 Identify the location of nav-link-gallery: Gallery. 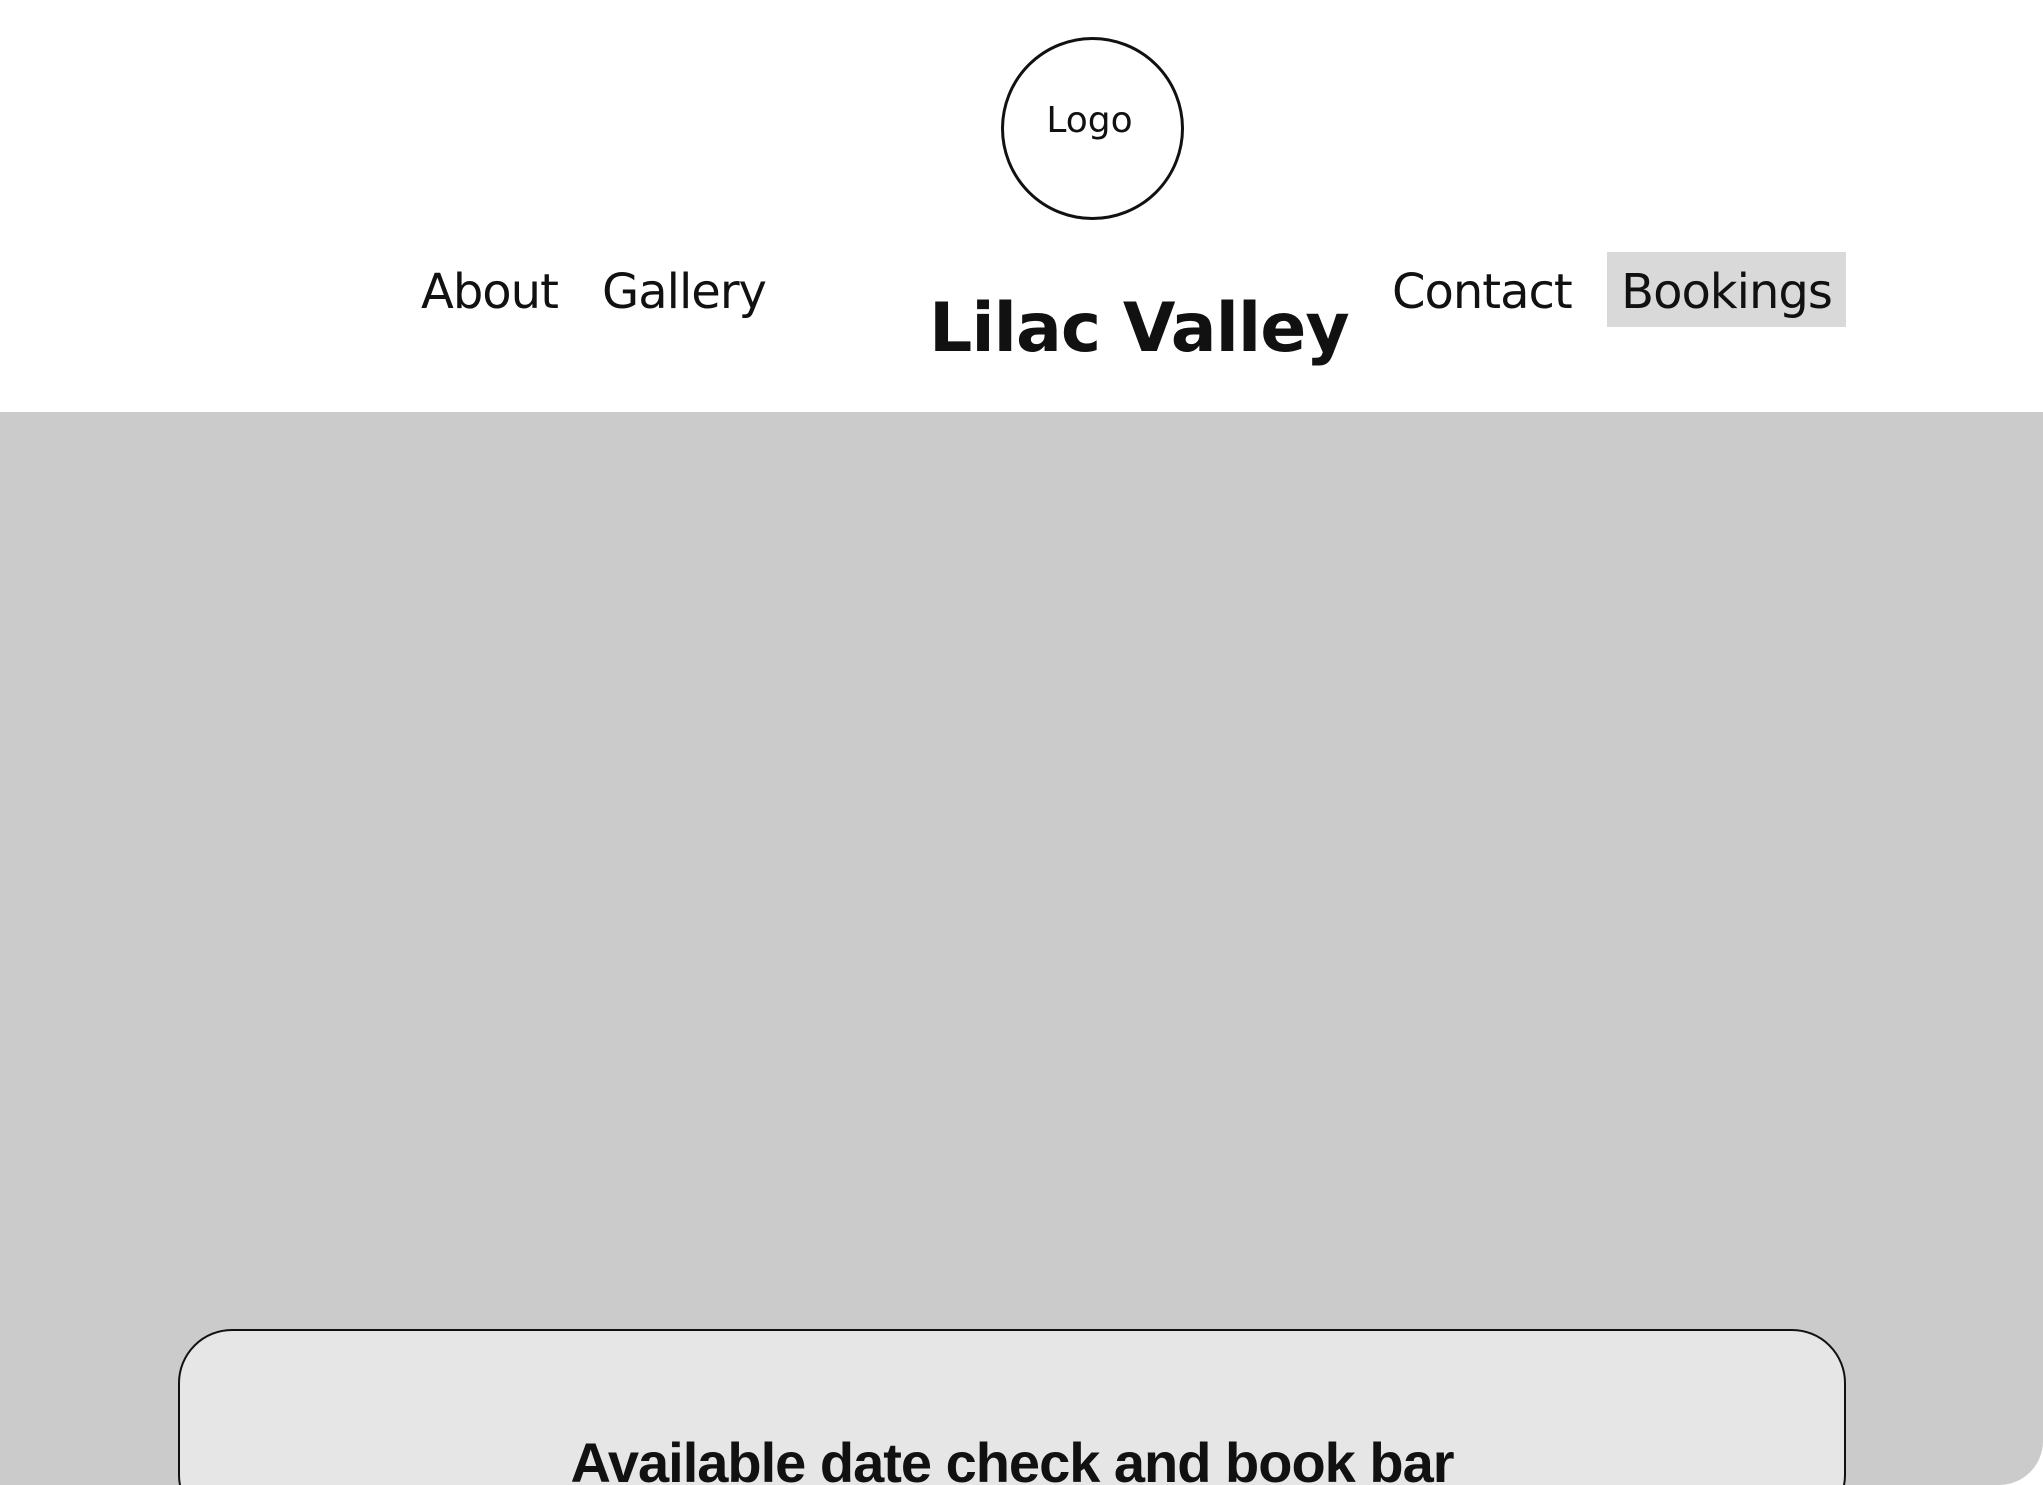
(684, 292).